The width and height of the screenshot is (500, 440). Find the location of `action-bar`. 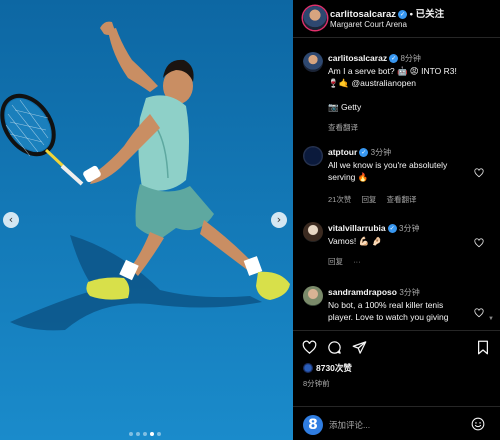

action-bar is located at coordinates (396, 345).